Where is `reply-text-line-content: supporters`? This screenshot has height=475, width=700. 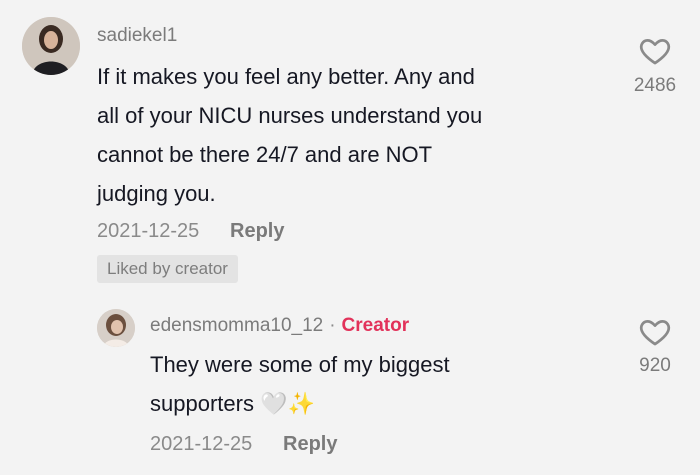 reply-text-line-content: supporters is located at coordinates (202, 403).